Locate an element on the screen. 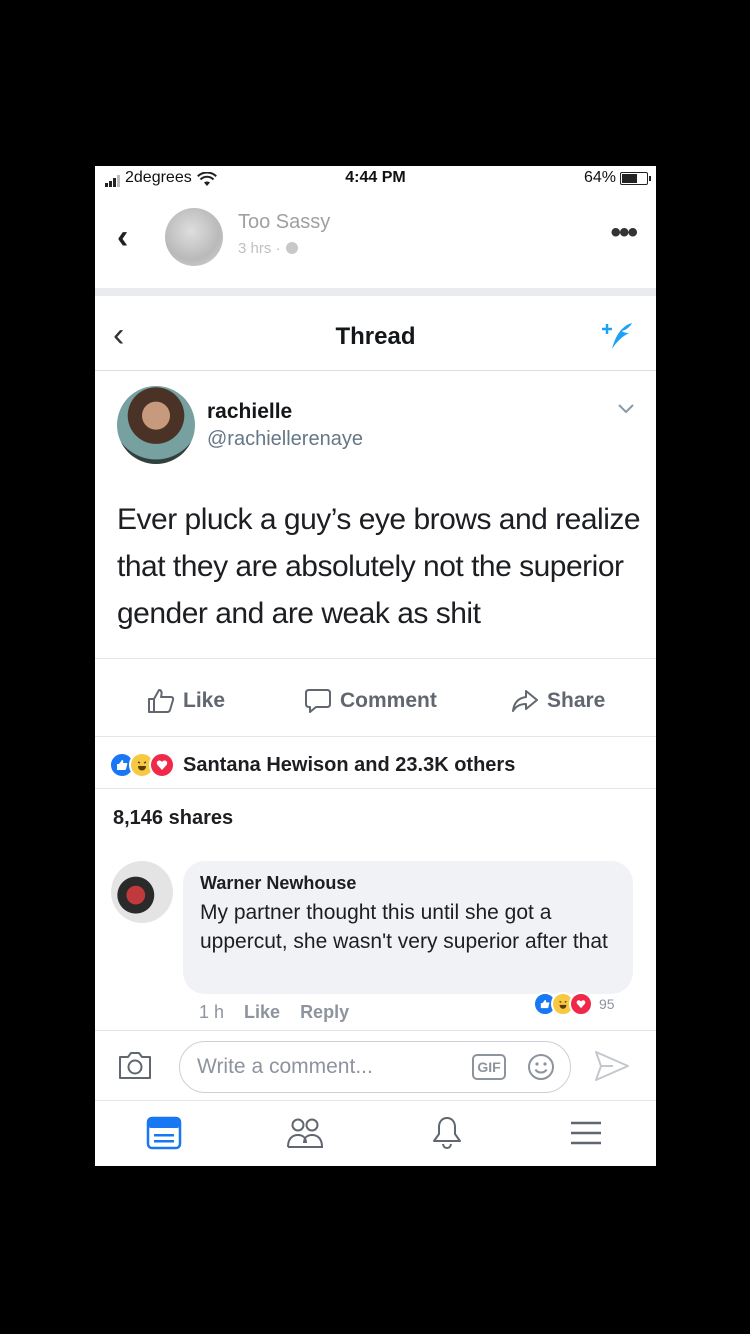 The image size is (750, 1334). share-label: Share is located at coordinates (576, 700).